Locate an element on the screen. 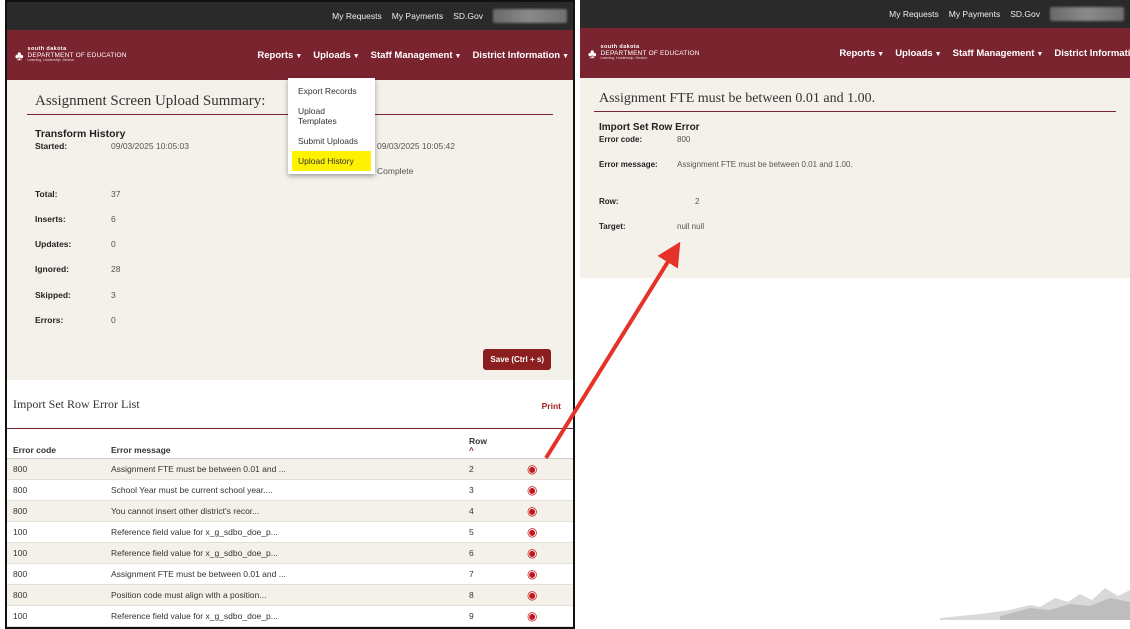 Image resolution: width=1130 pixels, height=629 pixels. menu-item-submit-uploads: Submit Uploads is located at coordinates (331, 141).